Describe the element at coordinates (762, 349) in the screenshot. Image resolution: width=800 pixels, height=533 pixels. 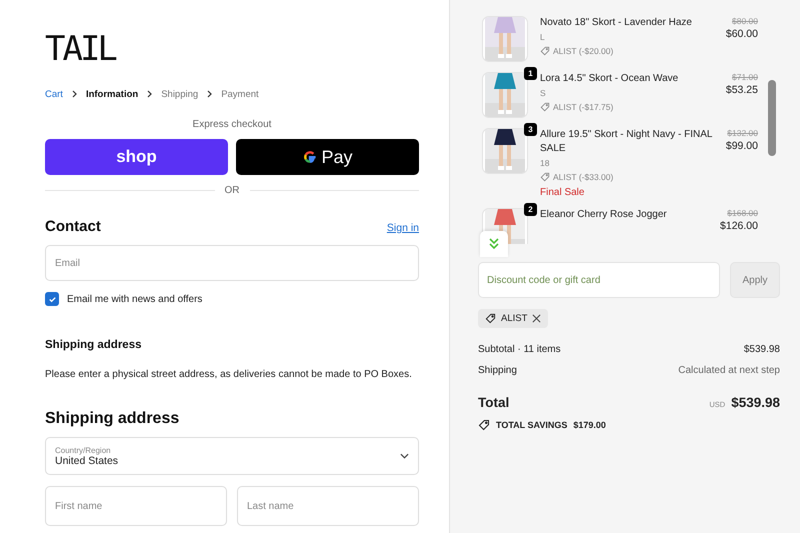
I see `subtotal-value: $539.98` at that location.